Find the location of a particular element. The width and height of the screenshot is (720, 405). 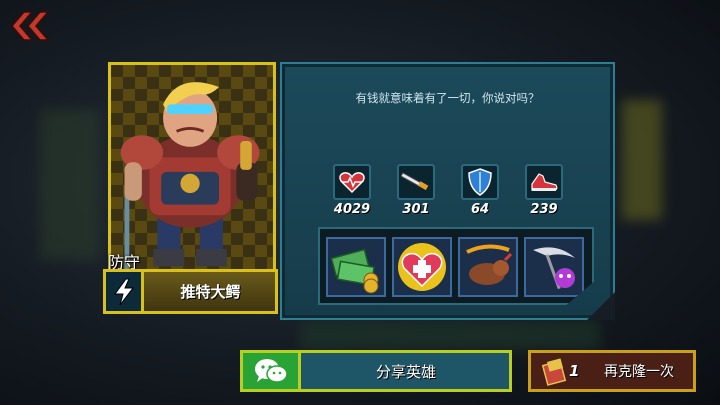

wechat-icon is located at coordinates (271, 371).